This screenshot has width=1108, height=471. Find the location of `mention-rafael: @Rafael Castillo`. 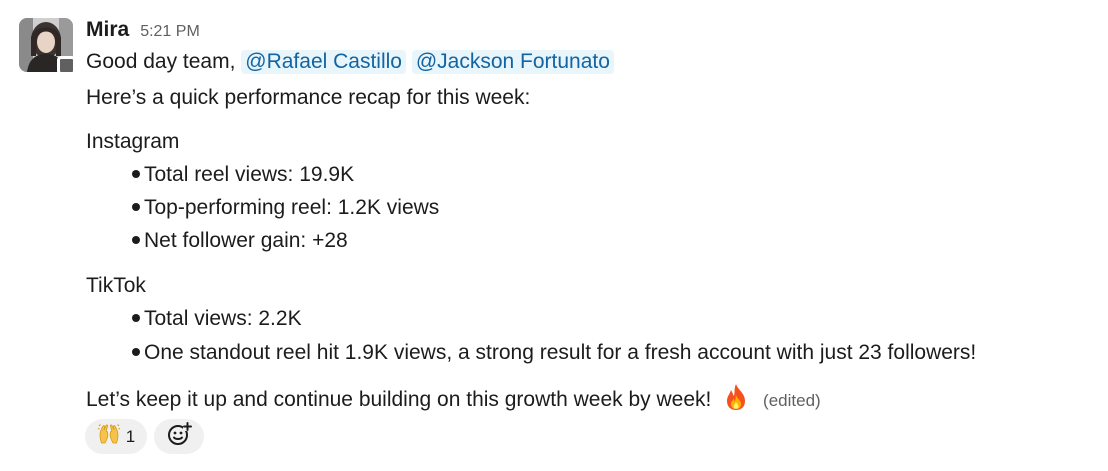

mention-rafael: @Rafael Castillo is located at coordinates (323, 62).